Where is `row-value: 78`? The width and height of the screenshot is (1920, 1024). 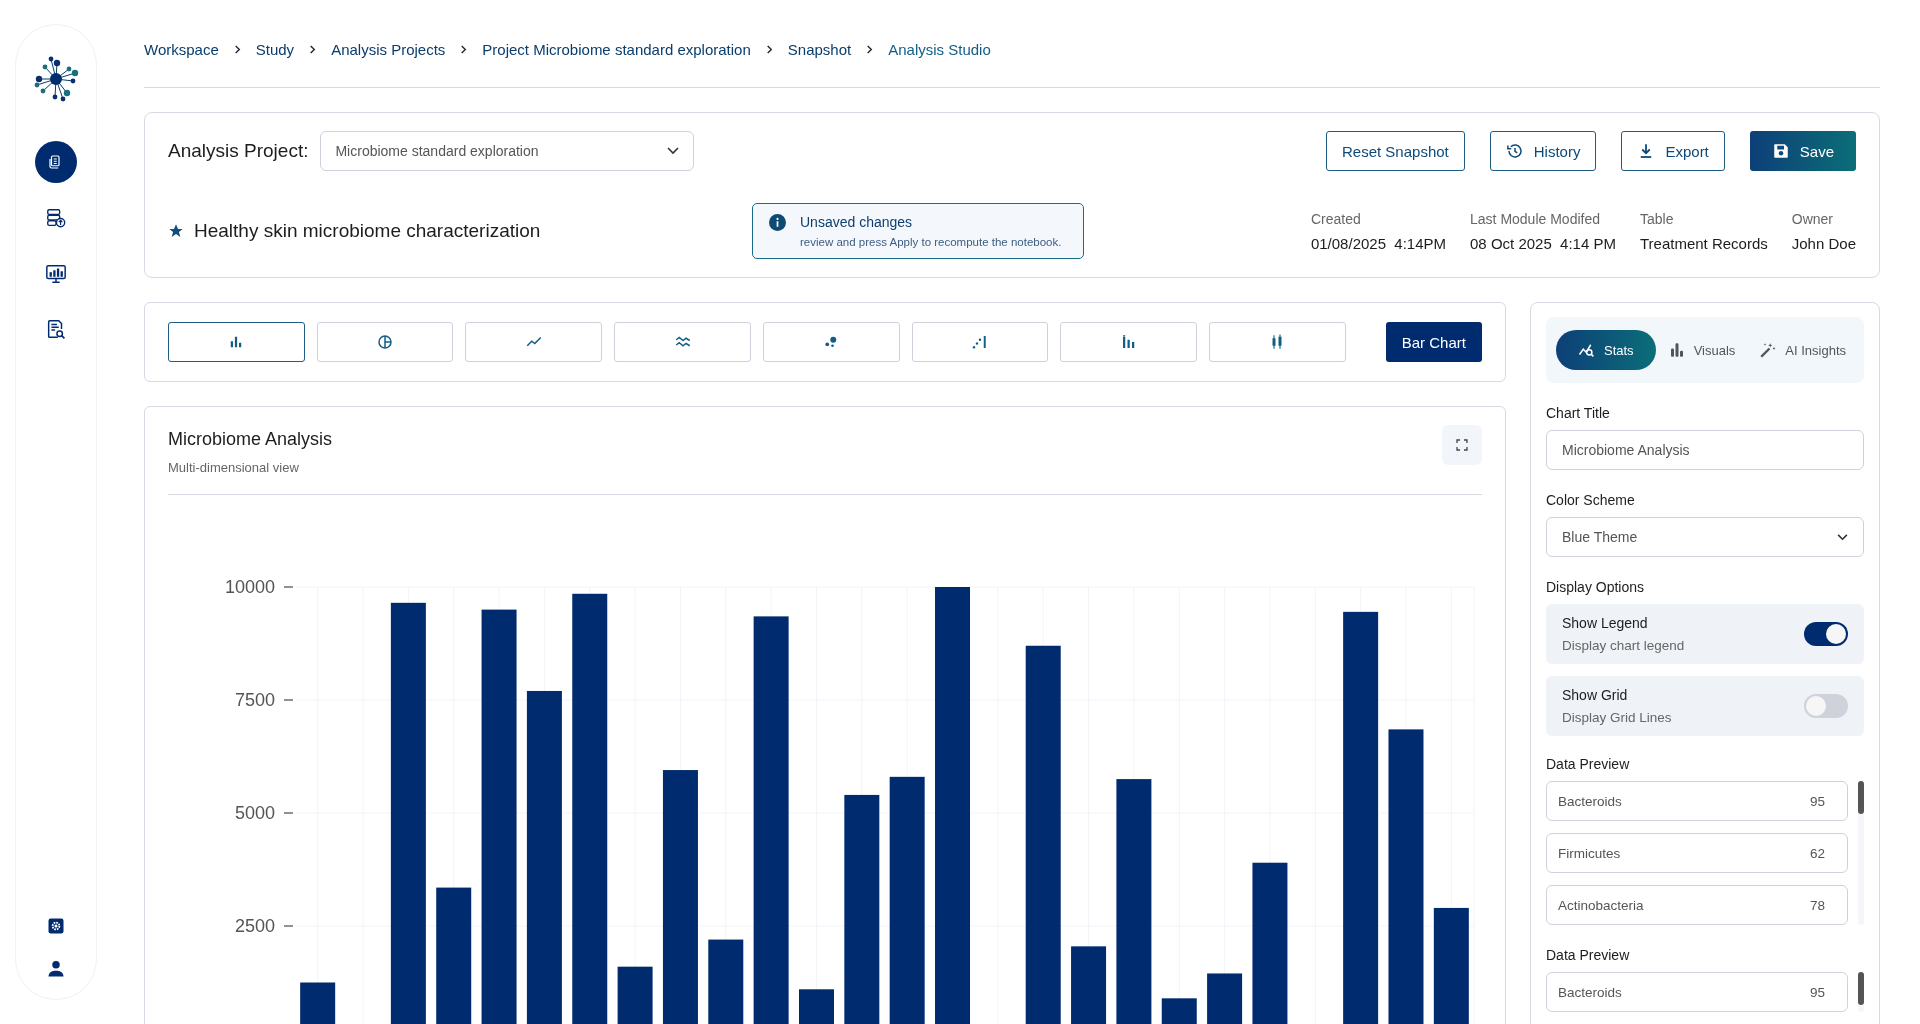 row-value: 78 is located at coordinates (1817, 905).